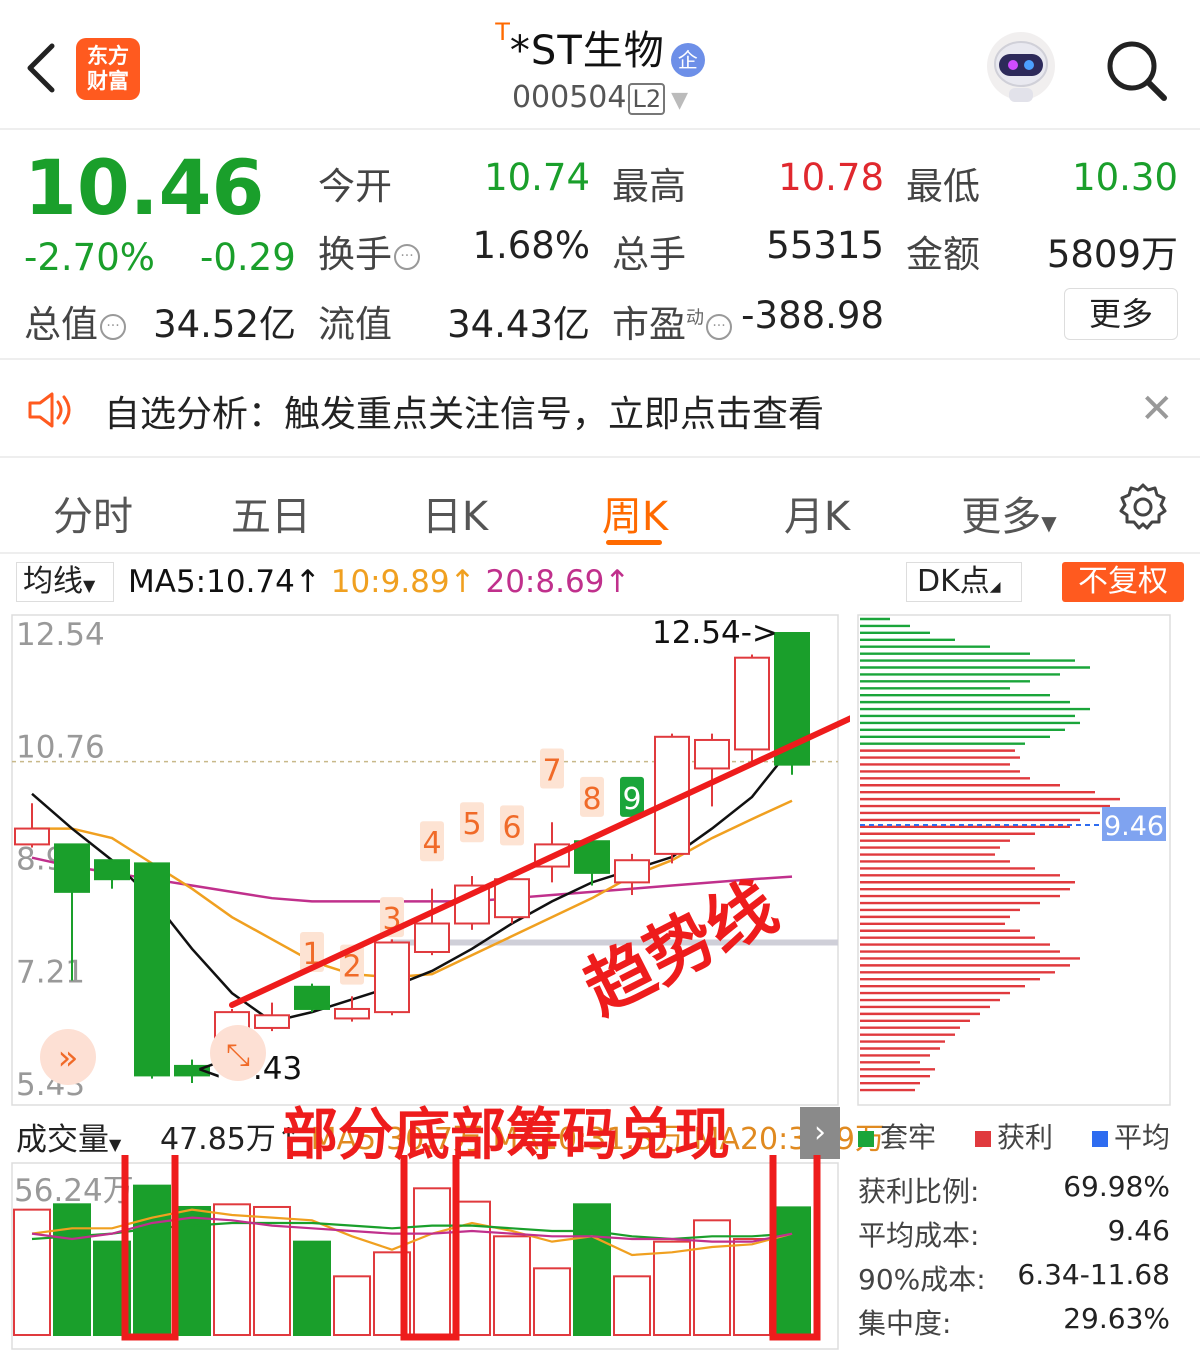  What do you see at coordinates (502, 32) in the screenshot?
I see `title-sup: T` at bounding box center [502, 32].